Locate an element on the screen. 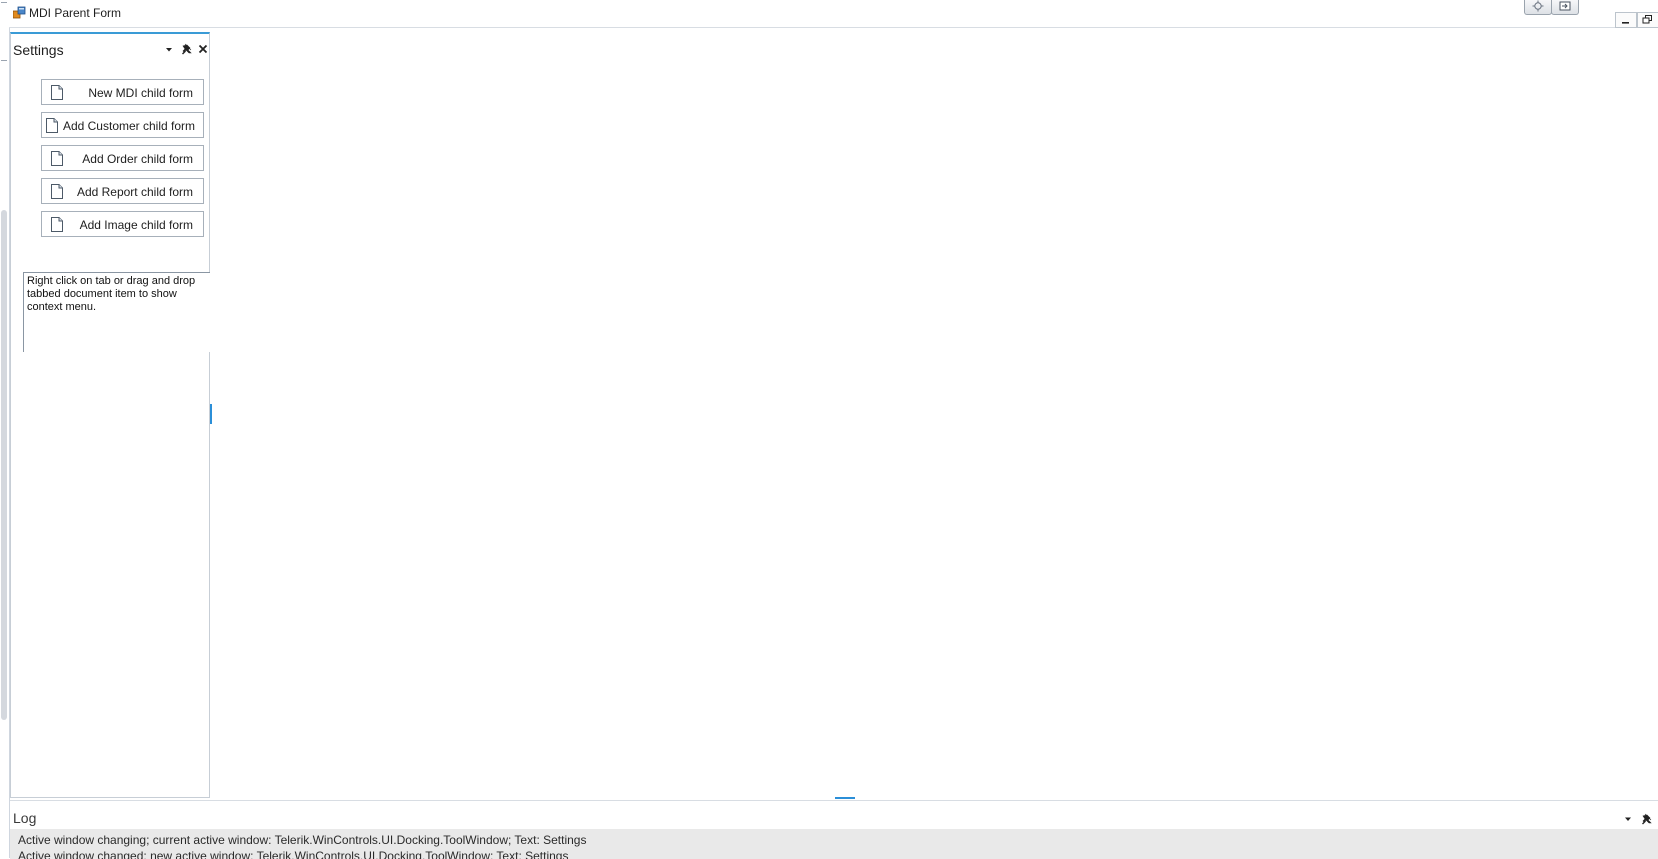 This screenshot has height=859, width=1658. restore-child-button is located at coordinates (1647, 20).